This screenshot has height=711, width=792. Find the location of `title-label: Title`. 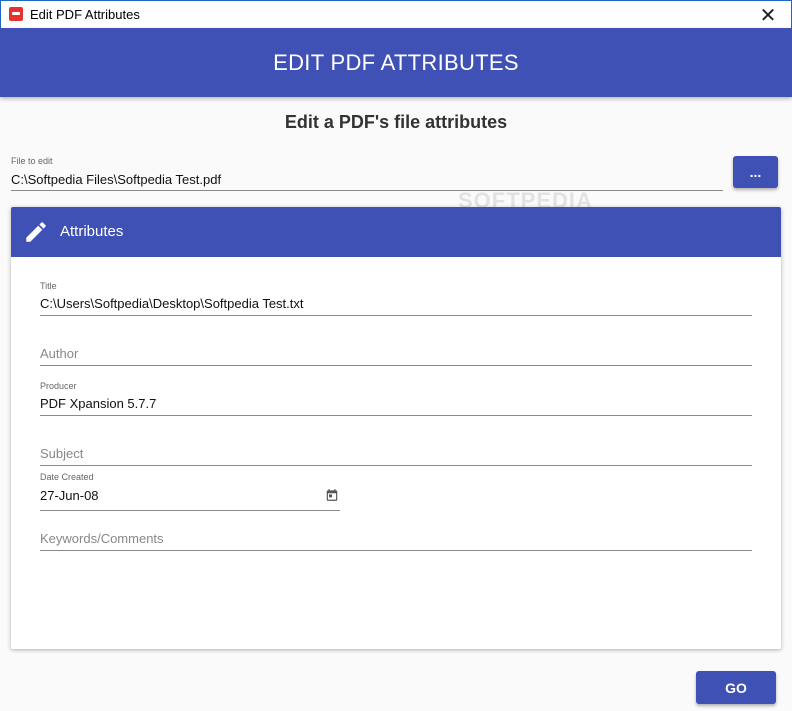

title-label: Title is located at coordinates (48, 286).